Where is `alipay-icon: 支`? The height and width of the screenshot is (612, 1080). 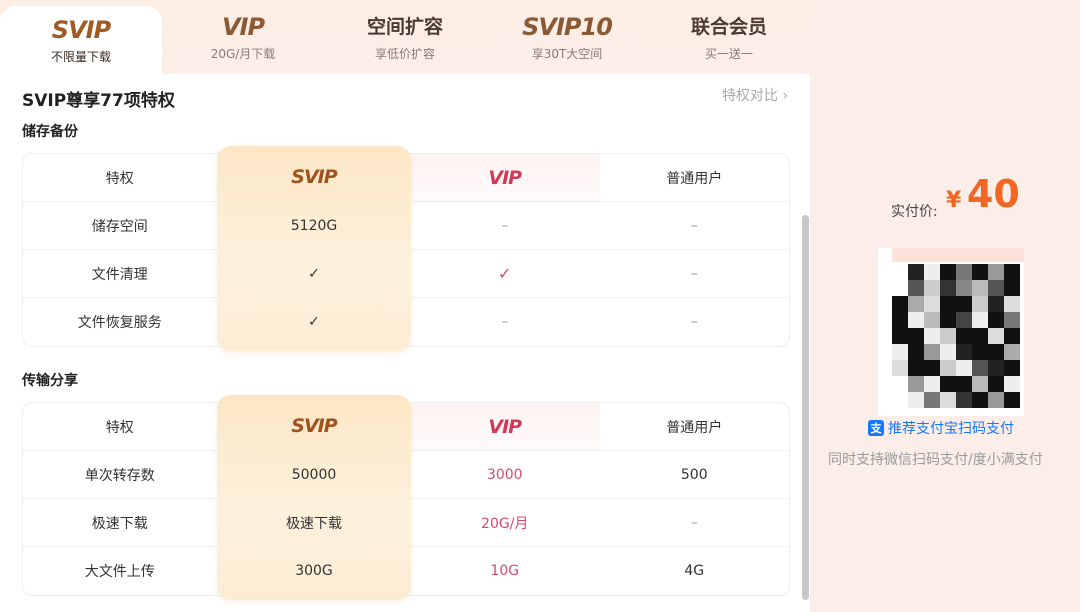 alipay-icon: 支 is located at coordinates (876, 428).